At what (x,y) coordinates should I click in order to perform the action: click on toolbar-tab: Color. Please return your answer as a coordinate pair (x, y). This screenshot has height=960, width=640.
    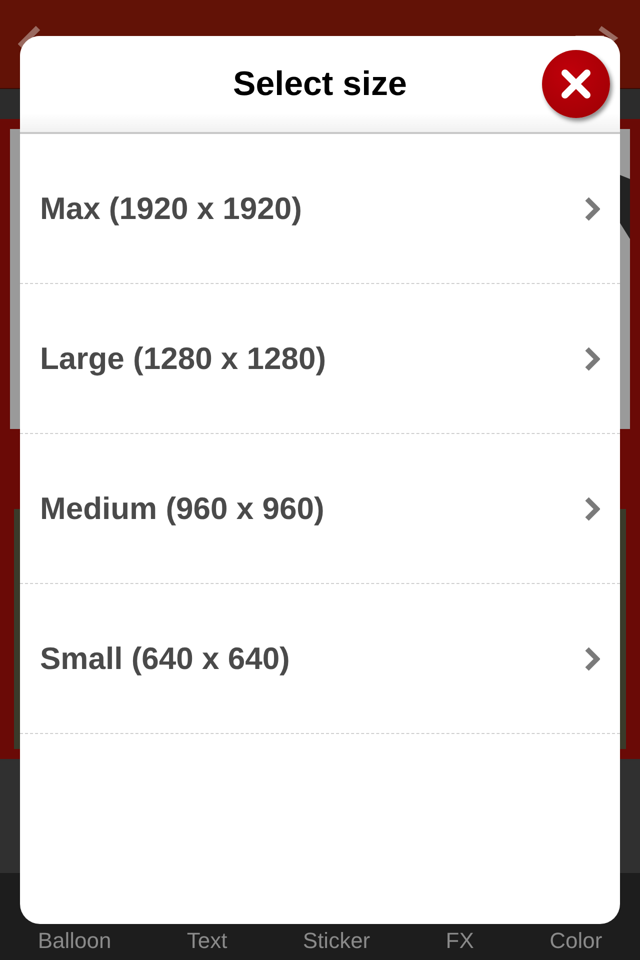
    Looking at the image, I should click on (576, 941).